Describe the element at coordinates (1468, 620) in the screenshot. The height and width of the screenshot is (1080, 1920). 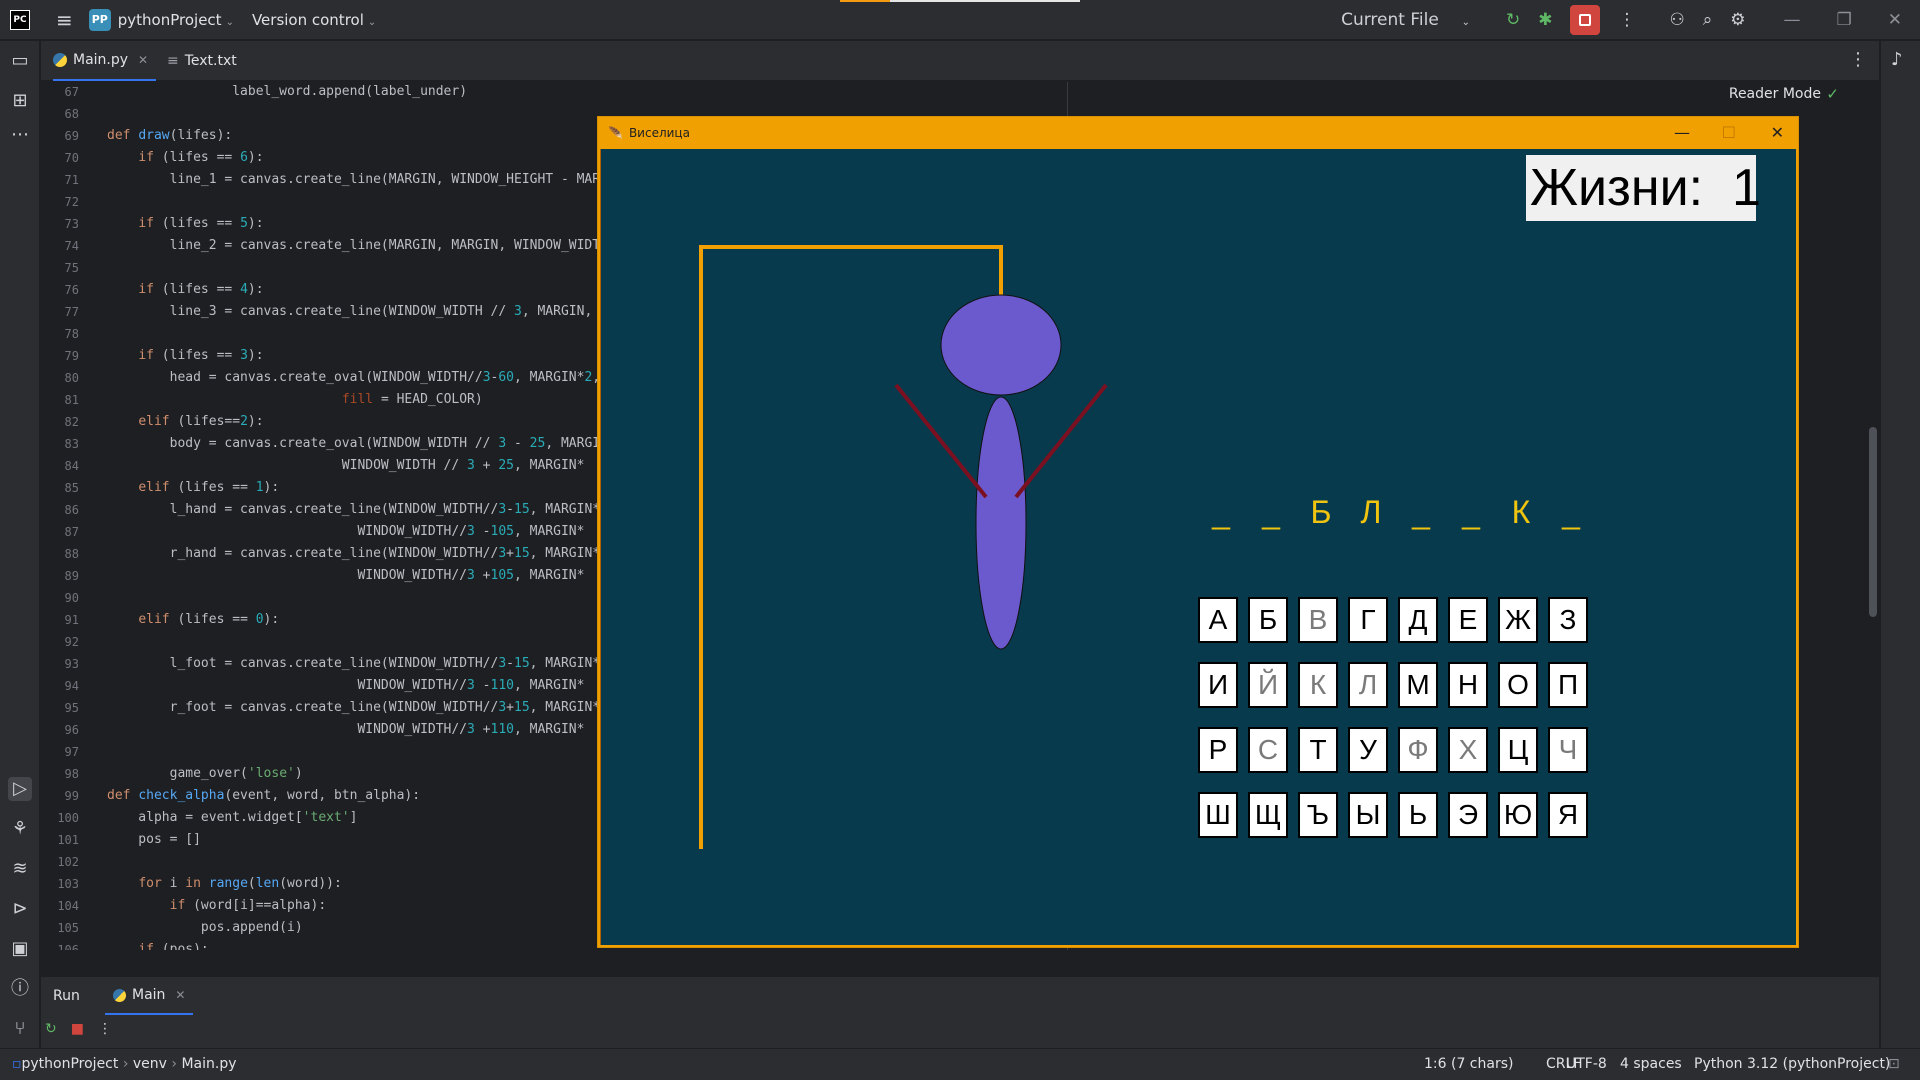
I see `letter-button: Е` at that location.